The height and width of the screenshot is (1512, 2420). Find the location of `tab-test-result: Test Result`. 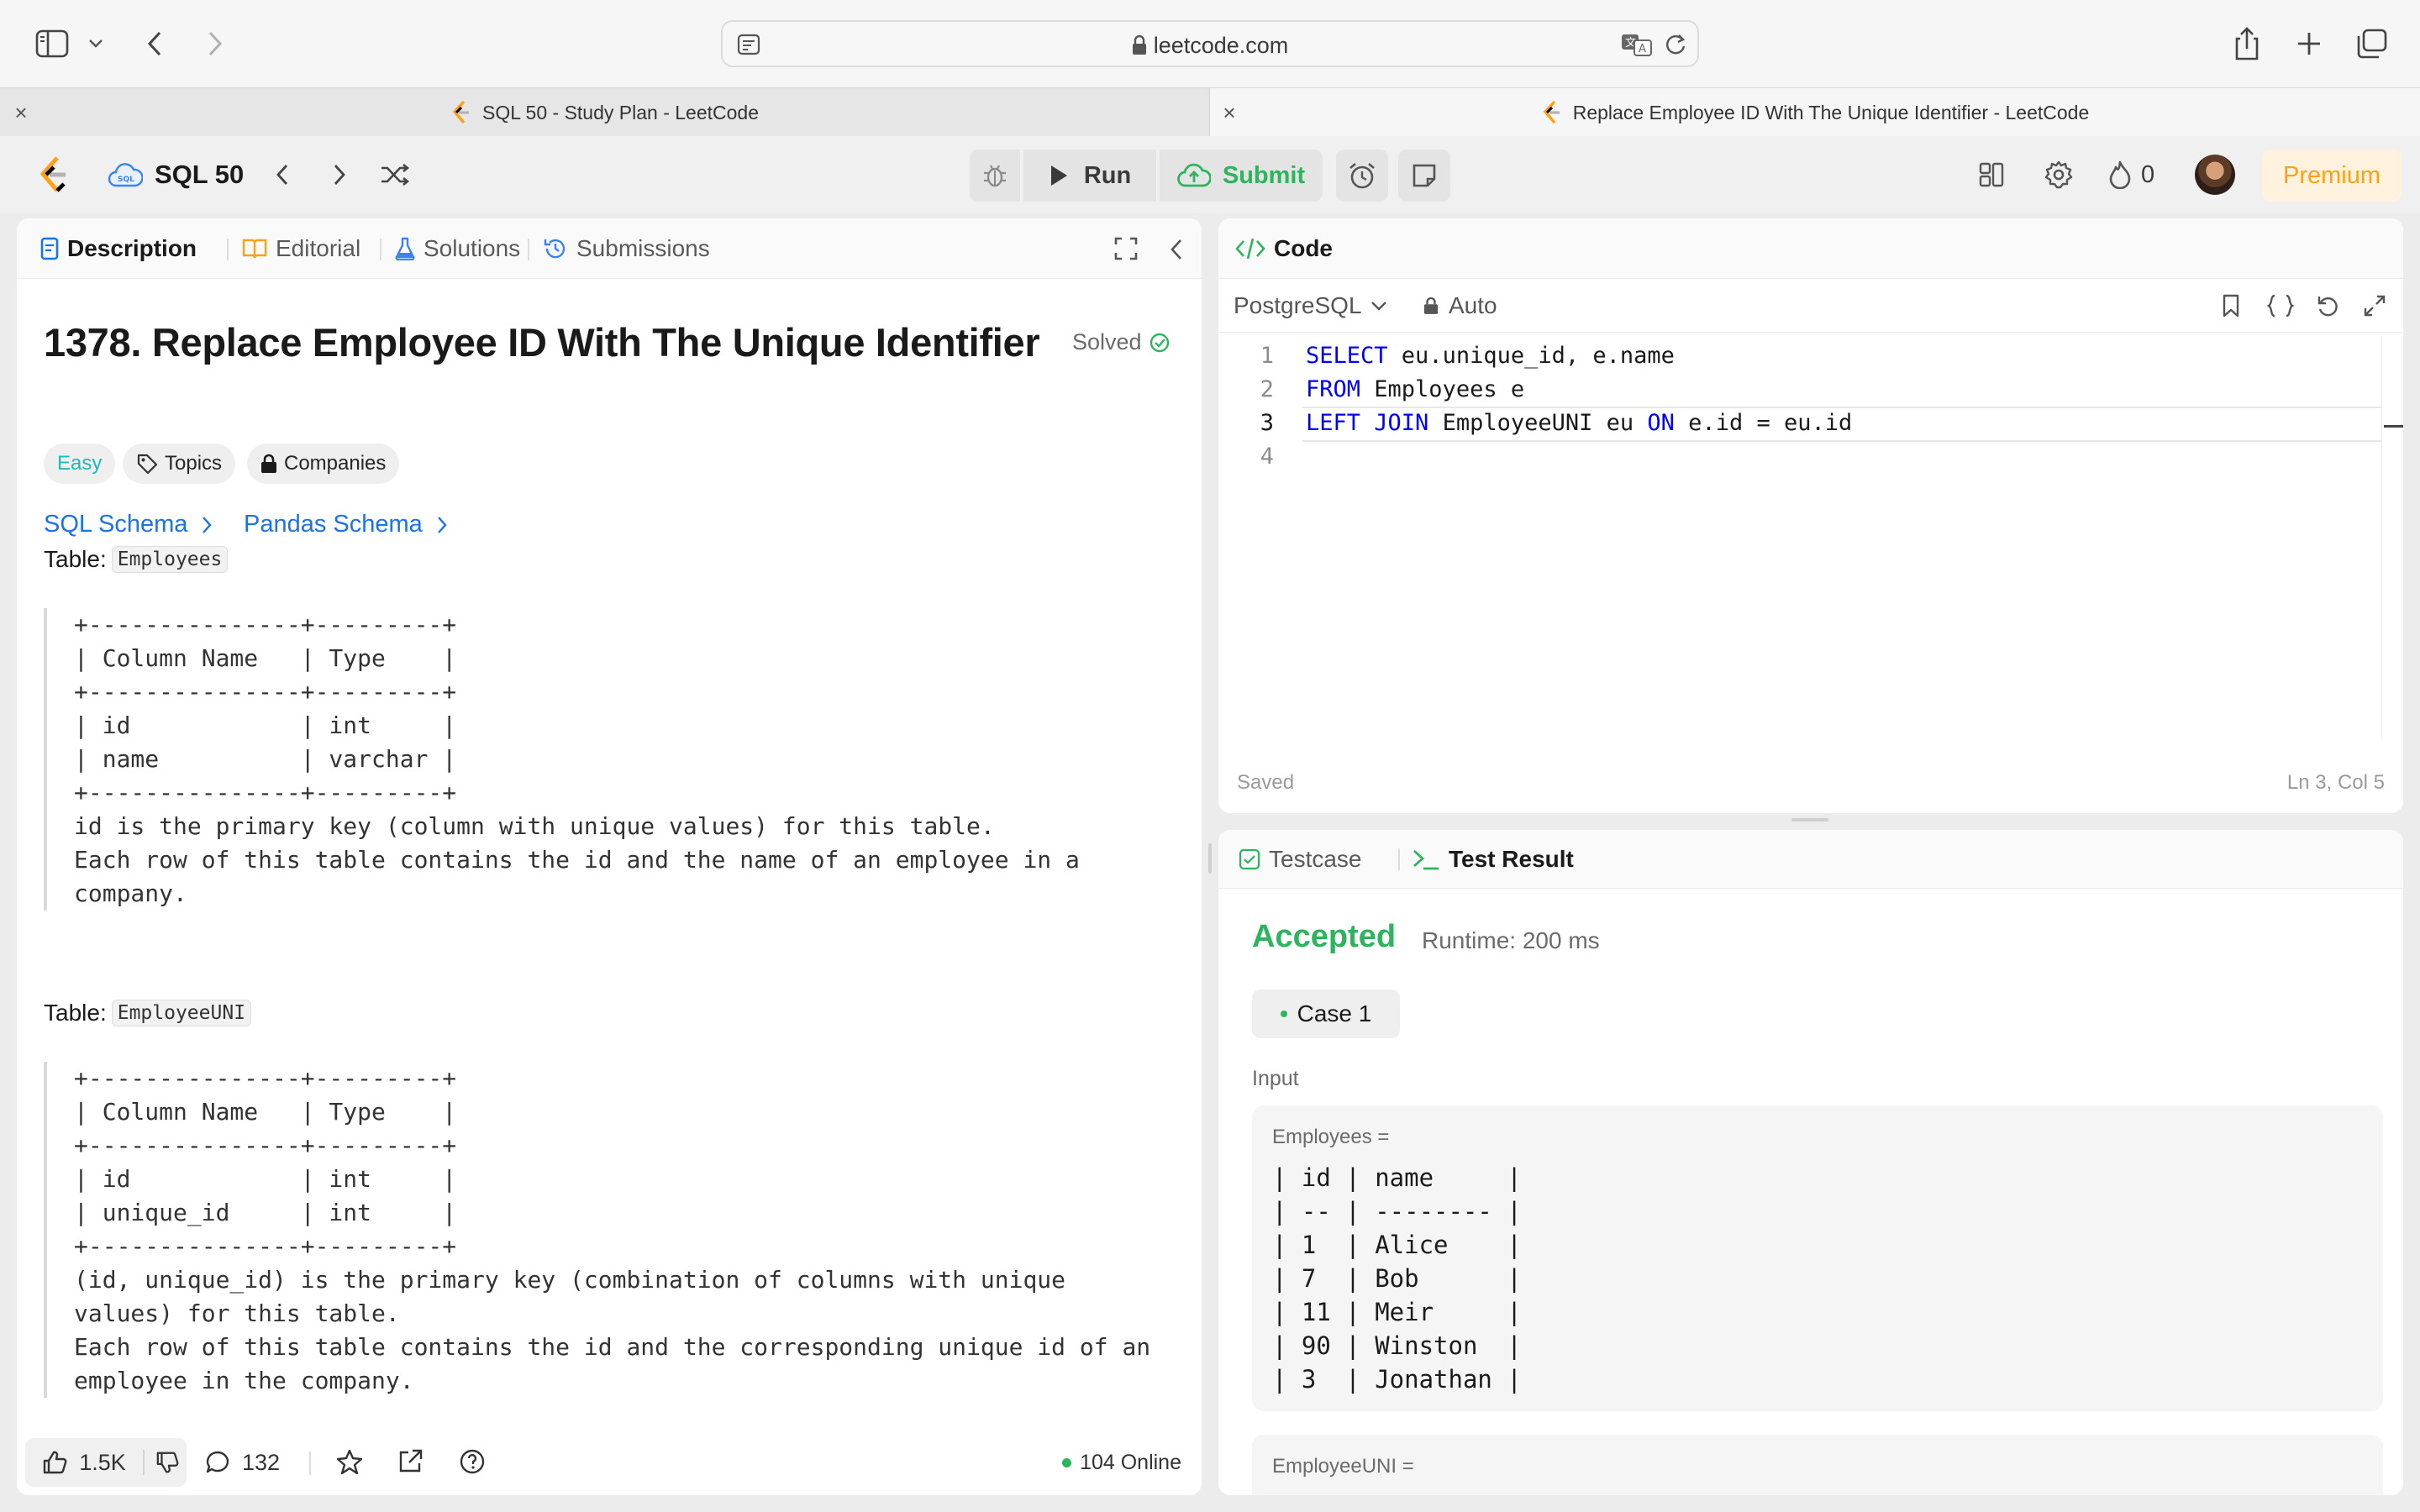

tab-test-result: Test Result is located at coordinates (1486, 859).